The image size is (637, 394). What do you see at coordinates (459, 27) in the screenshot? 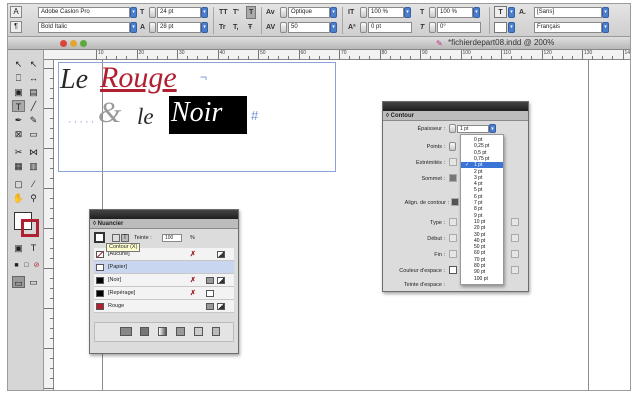
I see `skew-field: 0°` at bounding box center [459, 27].